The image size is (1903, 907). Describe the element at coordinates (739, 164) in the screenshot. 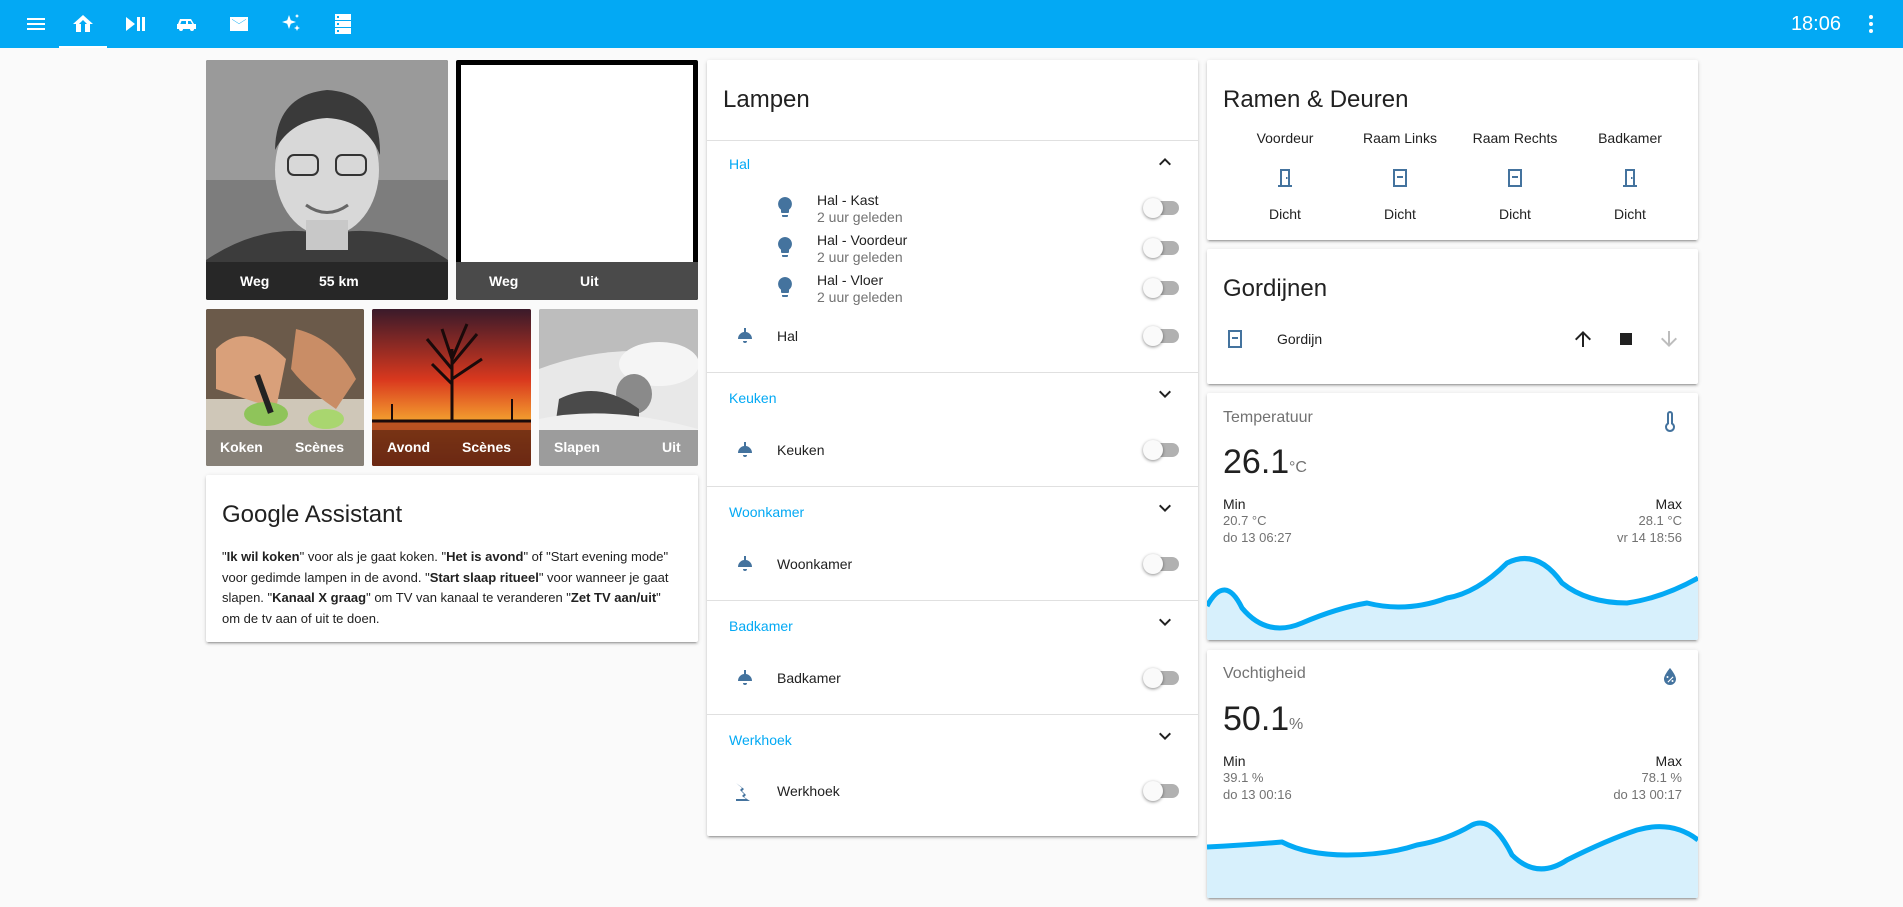

I see `group-header-hal: Hal` at that location.